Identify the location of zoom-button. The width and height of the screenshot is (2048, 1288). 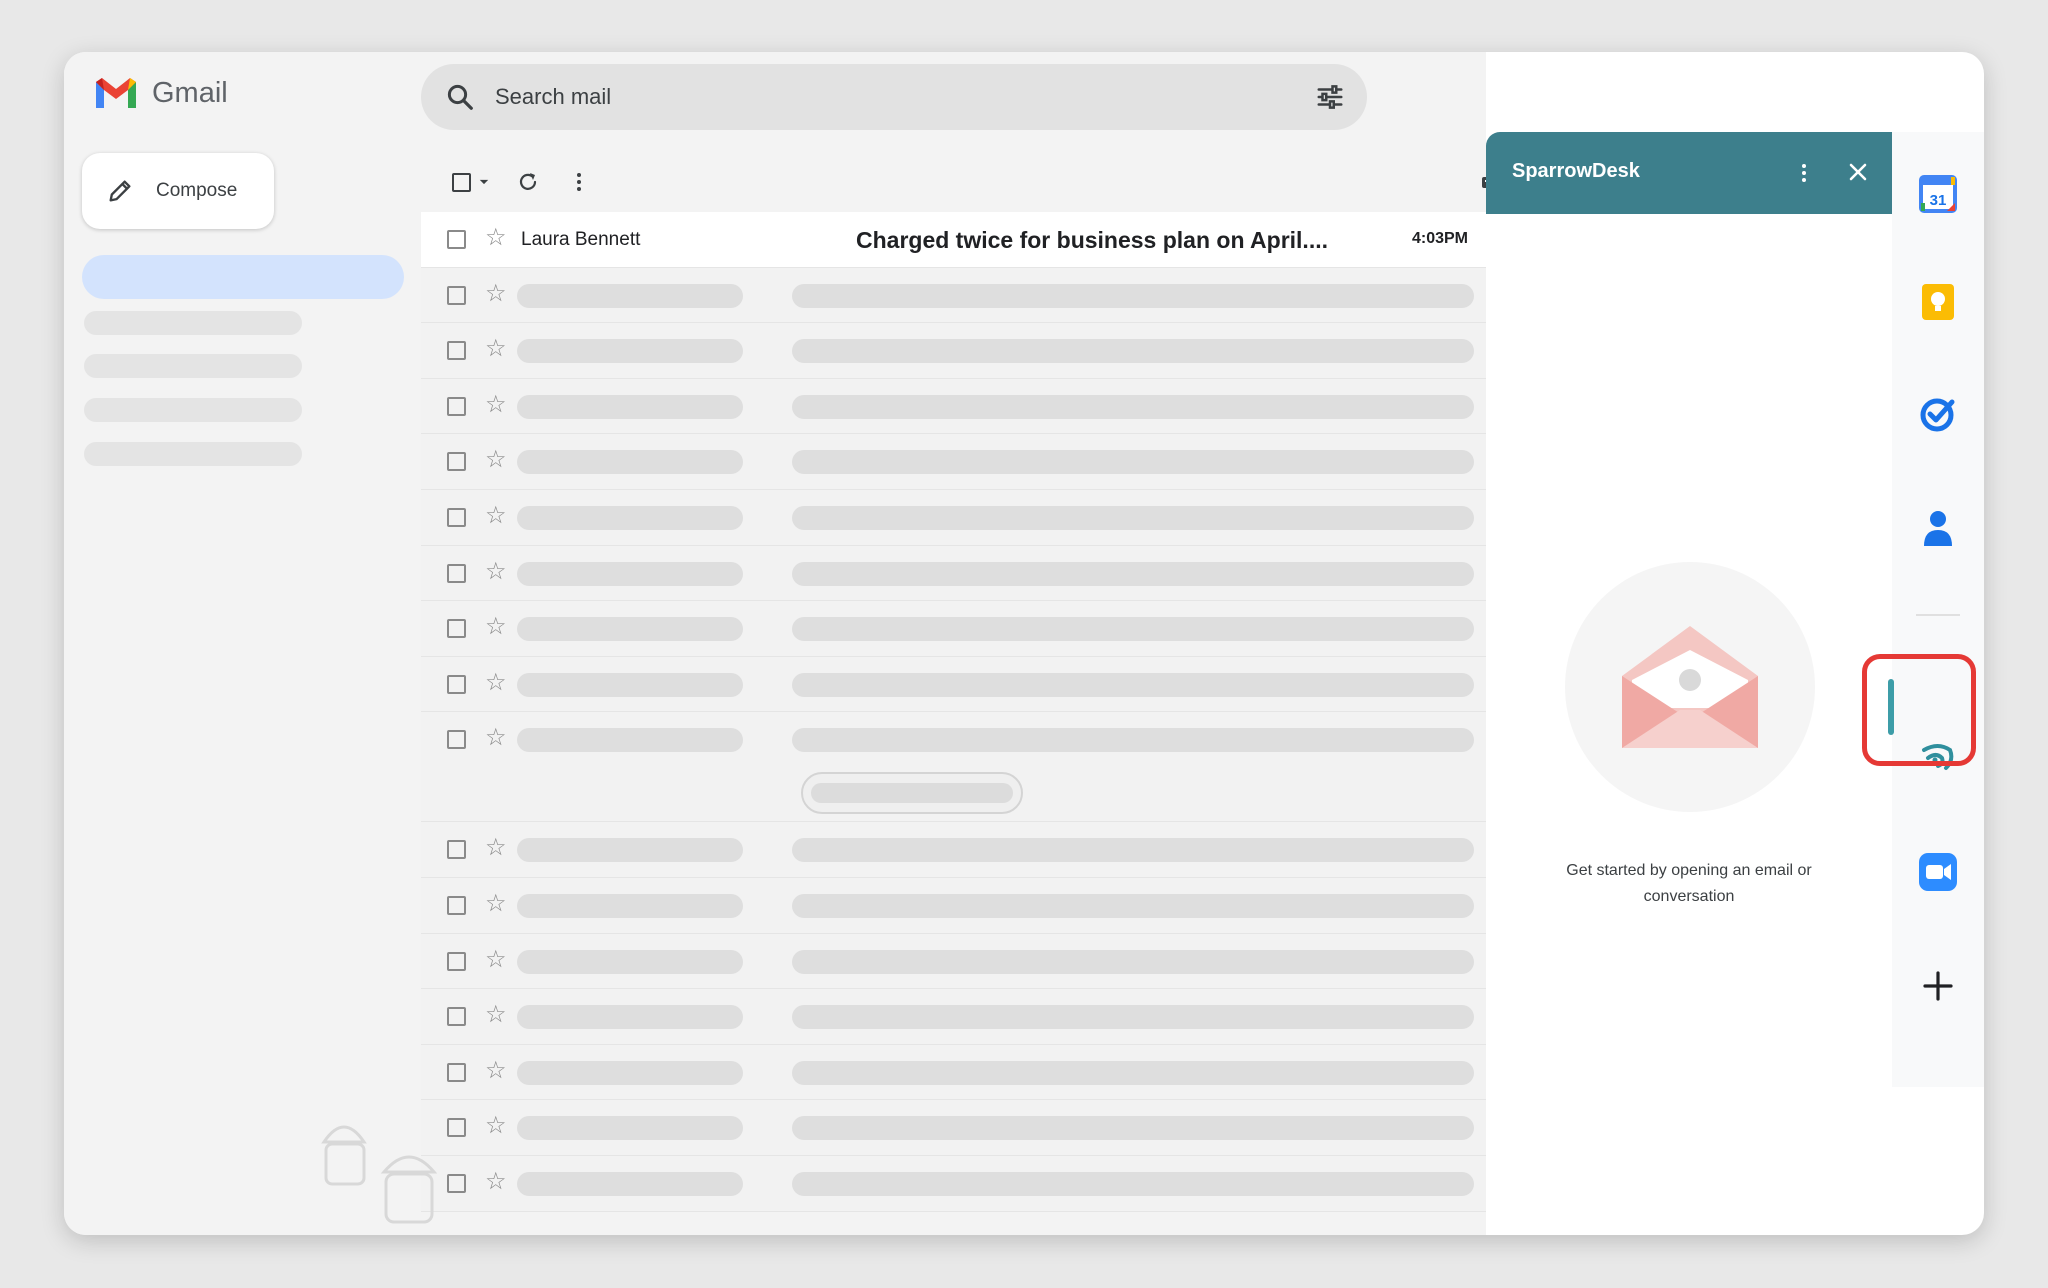
(1938, 872).